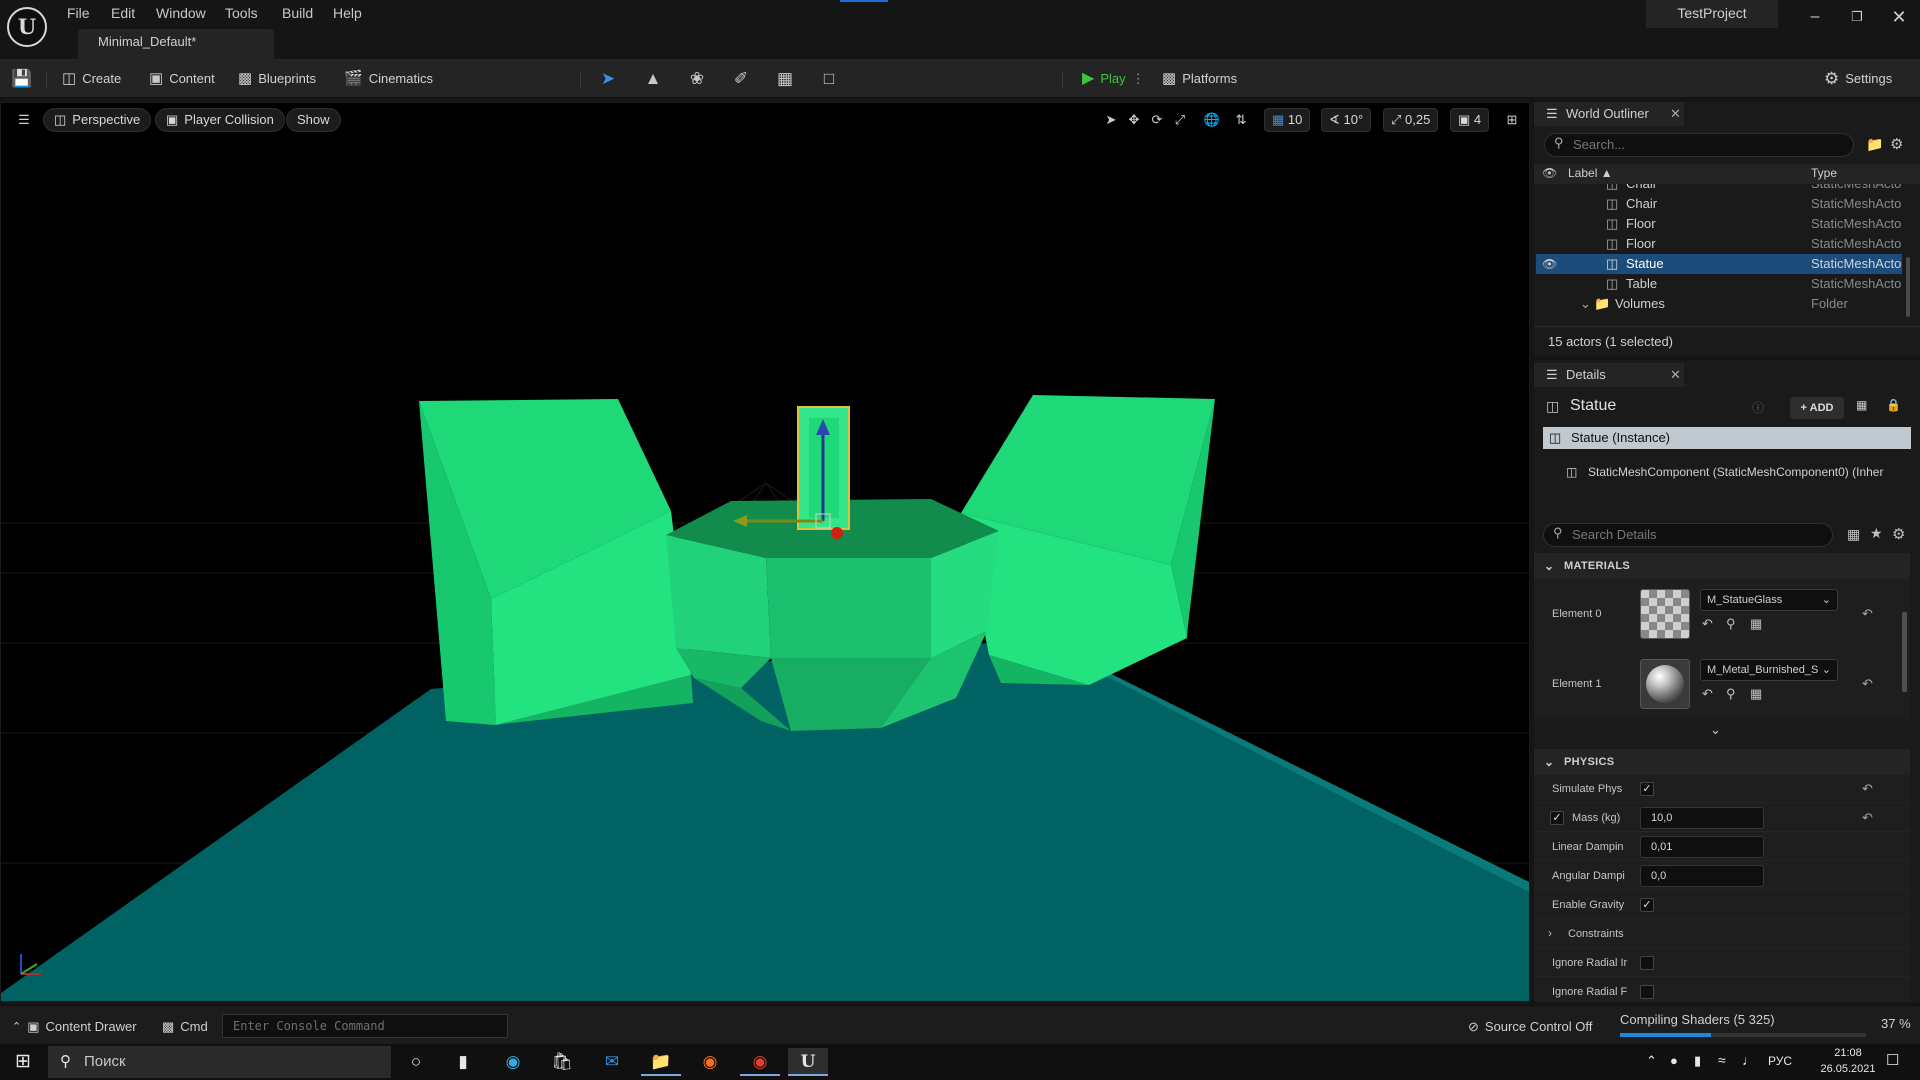 The height and width of the screenshot is (1080, 1920). What do you see at coordinates (1697, 1061) in the screenshot?
I see `battery-icon: ▮` at bounding box center [1697, 1061].